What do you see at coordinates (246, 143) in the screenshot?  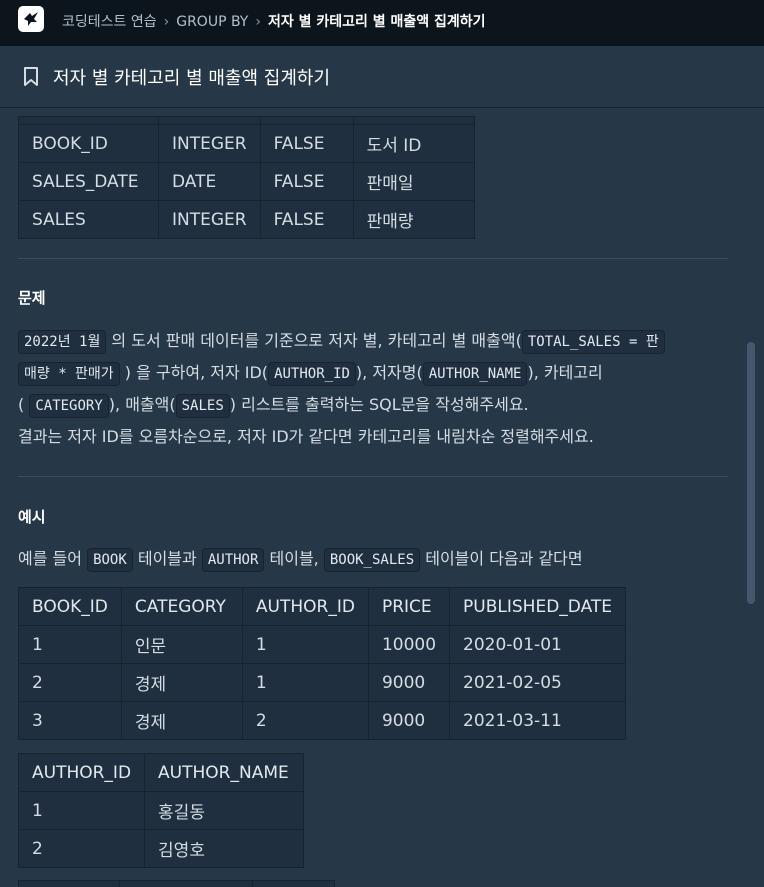 I see `table-row: BOOK_ID INTEGER FALSE 도서 ID` at bounding box center [246, 143].